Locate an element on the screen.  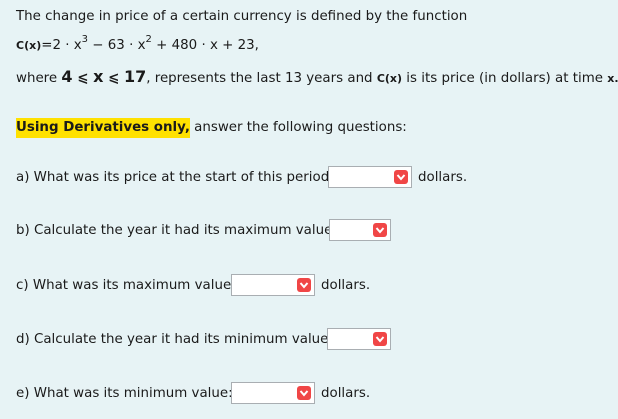
range-high: 17 is located at coordinates (135, 76).